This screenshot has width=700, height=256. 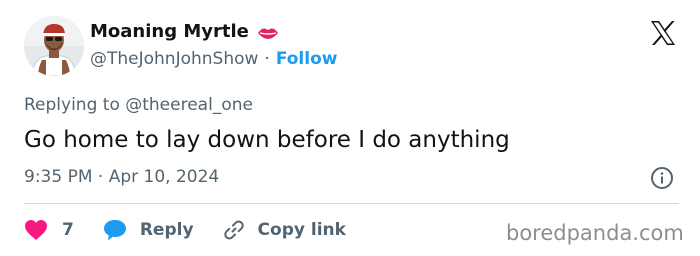 What do you see at coordinates (49, 230) in the screenshot?
I see `like-button: 7` at bounding box center [49, 230].